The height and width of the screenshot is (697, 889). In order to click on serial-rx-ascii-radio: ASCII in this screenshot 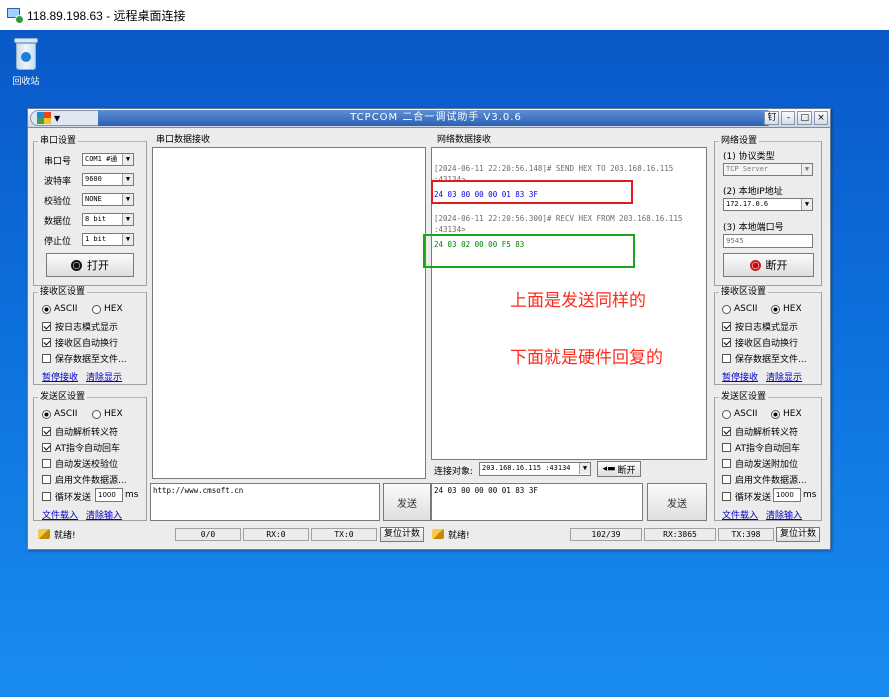, I will do `click(59, 309)`.